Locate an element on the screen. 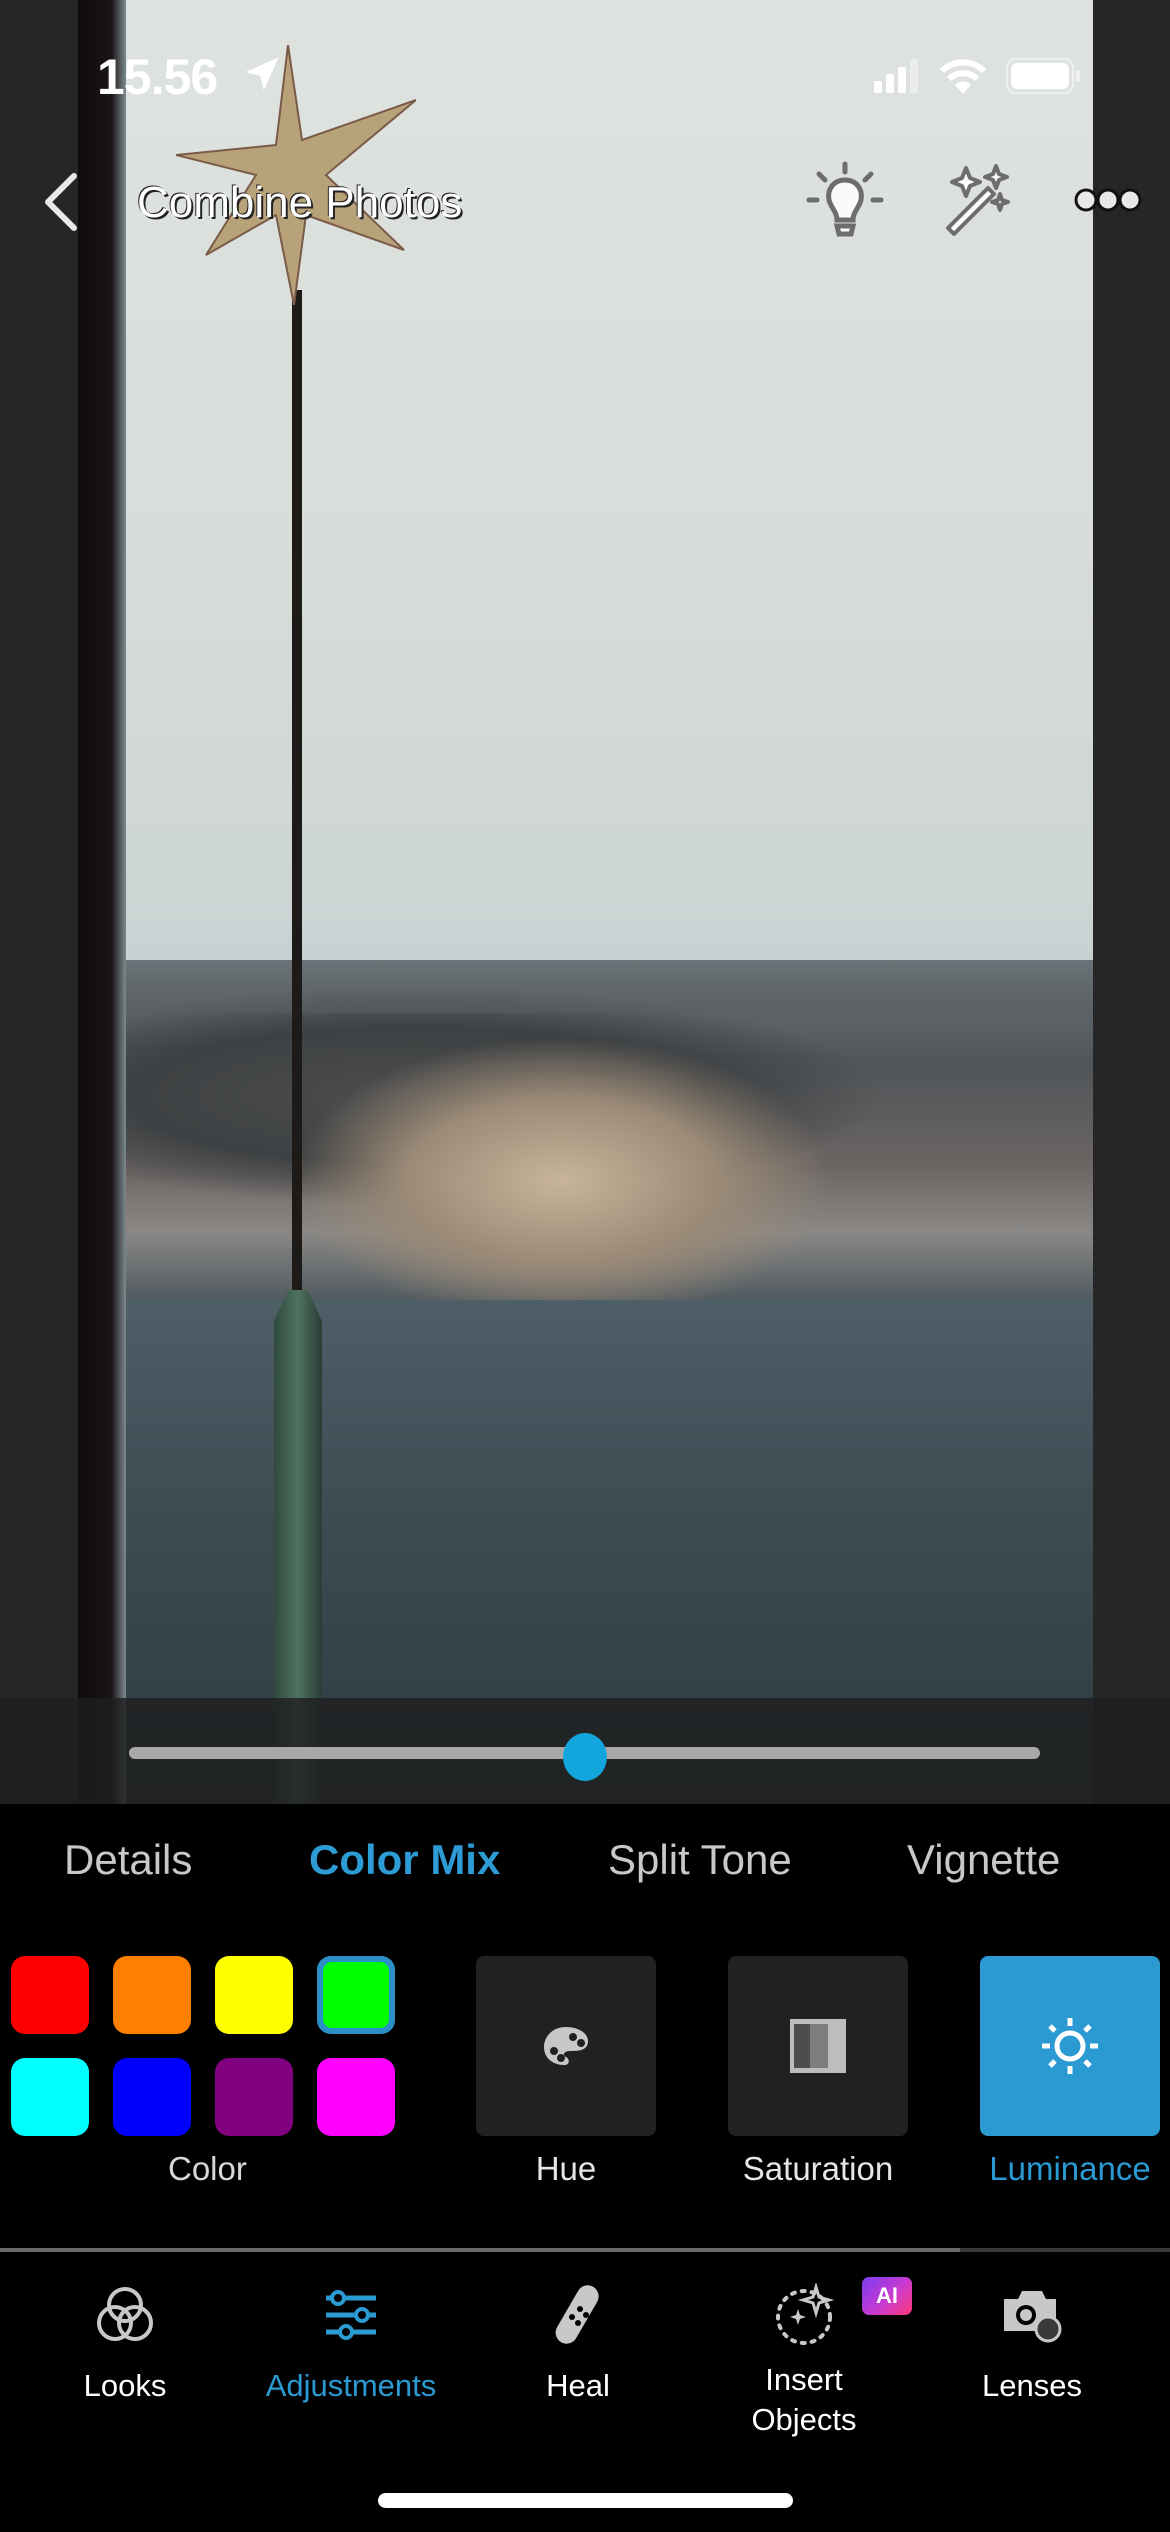 The image size is (1170, 2532). nav-insert-objects-label-line2: Objects is located at coordinates (804, 2419).